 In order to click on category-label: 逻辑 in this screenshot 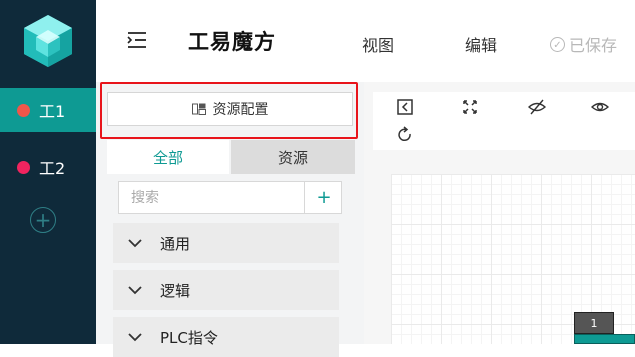, I will do `click(175, 290)`.